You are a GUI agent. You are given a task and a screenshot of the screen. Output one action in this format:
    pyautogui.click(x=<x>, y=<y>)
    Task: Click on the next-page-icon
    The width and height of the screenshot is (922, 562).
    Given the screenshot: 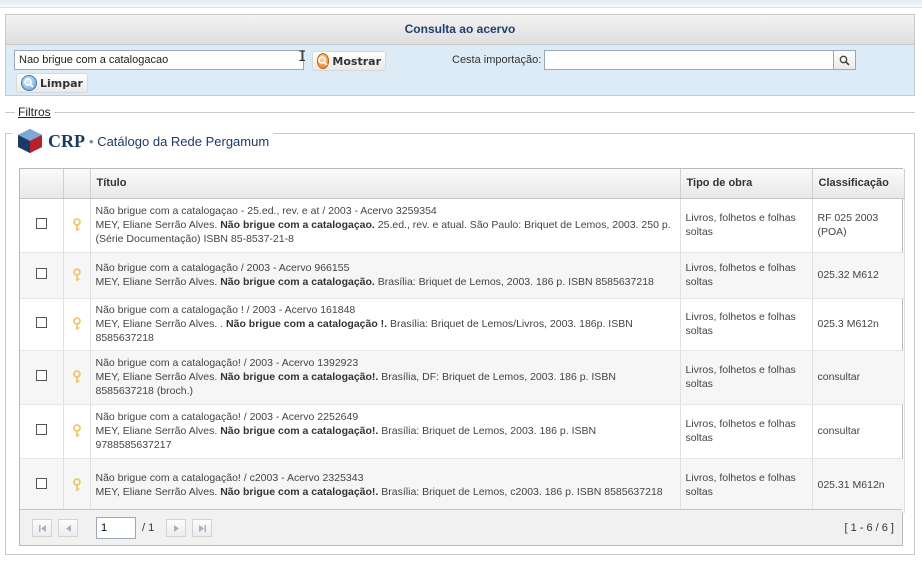 What is the action you would take?
    pyautogui.click(x=176, y=528)
    